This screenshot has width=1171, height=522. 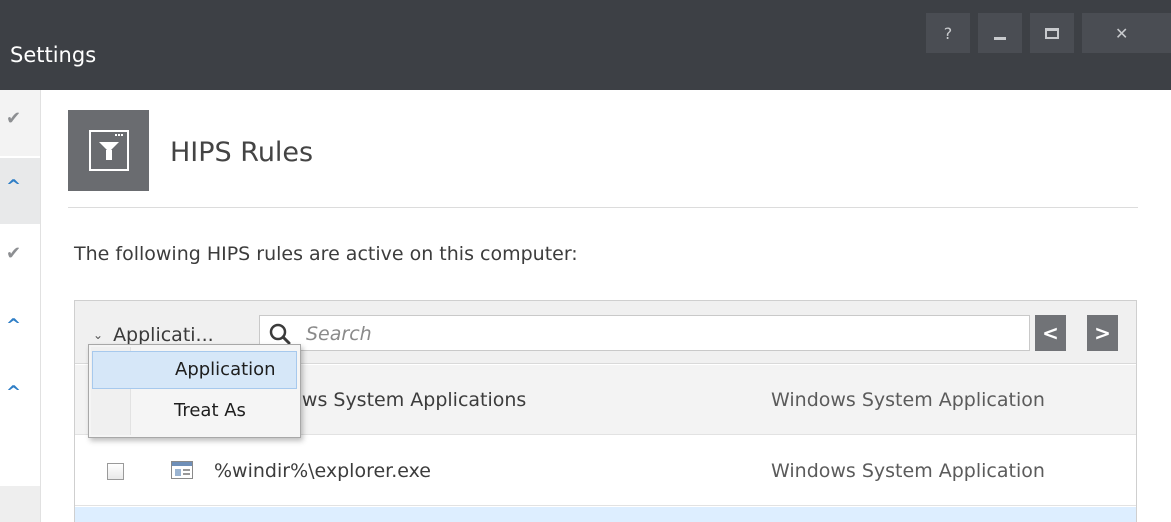 What do you see at coordinates (40, 306) in the screenshot?
I see `sidebar-divider` at bounding box center [40, 306].